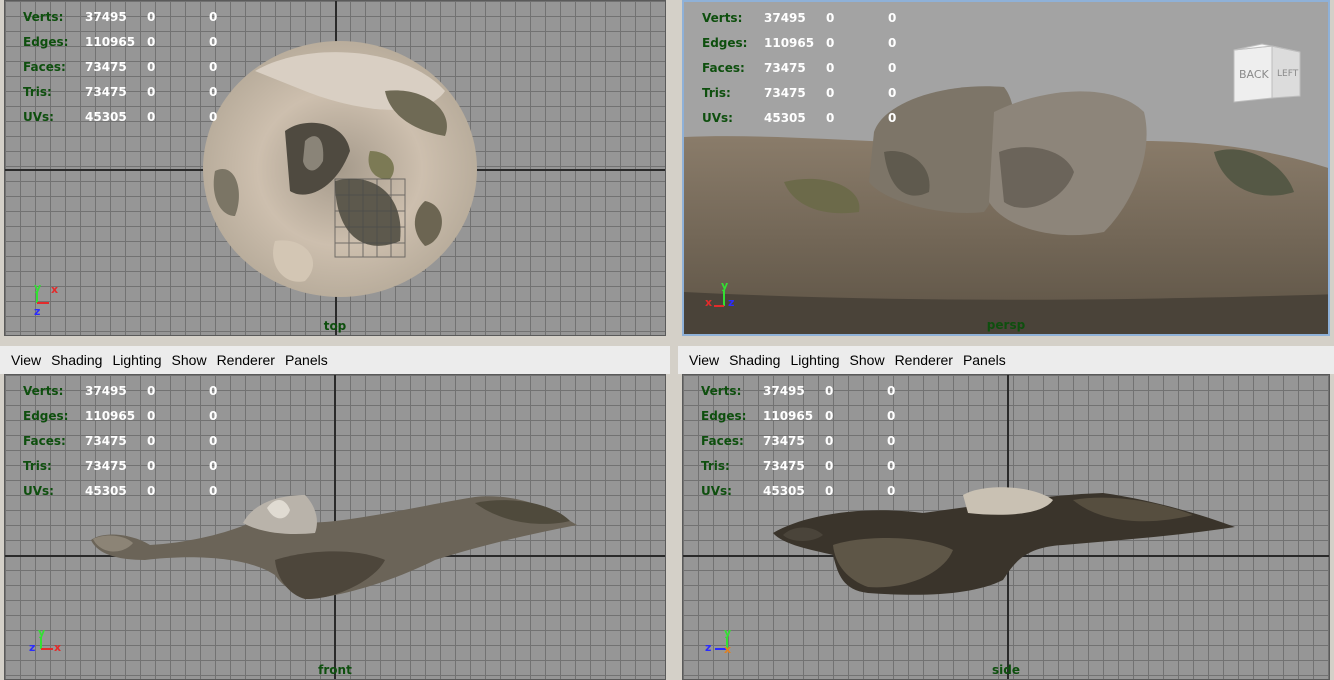  What do you see at coordinates (1006, 670) in the screenshot?
I see `camera-label-side: side` at bounding box center [1006, 670].